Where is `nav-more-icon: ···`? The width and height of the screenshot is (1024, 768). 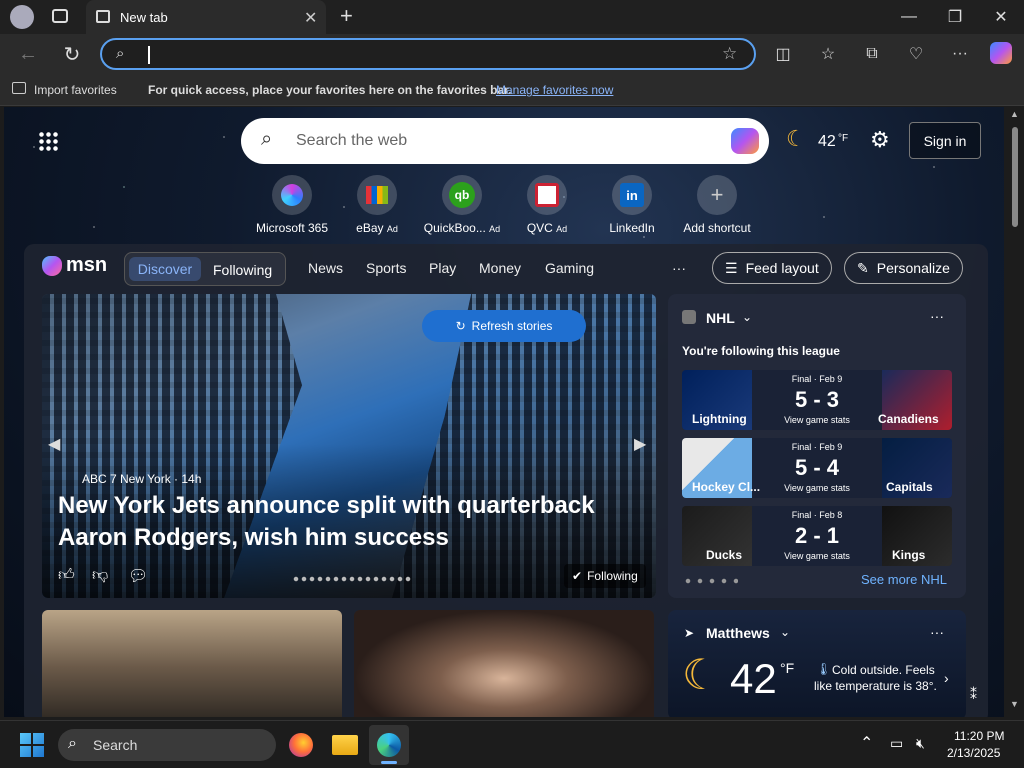 nav-more-icon: ··· is located at coordinates (679, 268).